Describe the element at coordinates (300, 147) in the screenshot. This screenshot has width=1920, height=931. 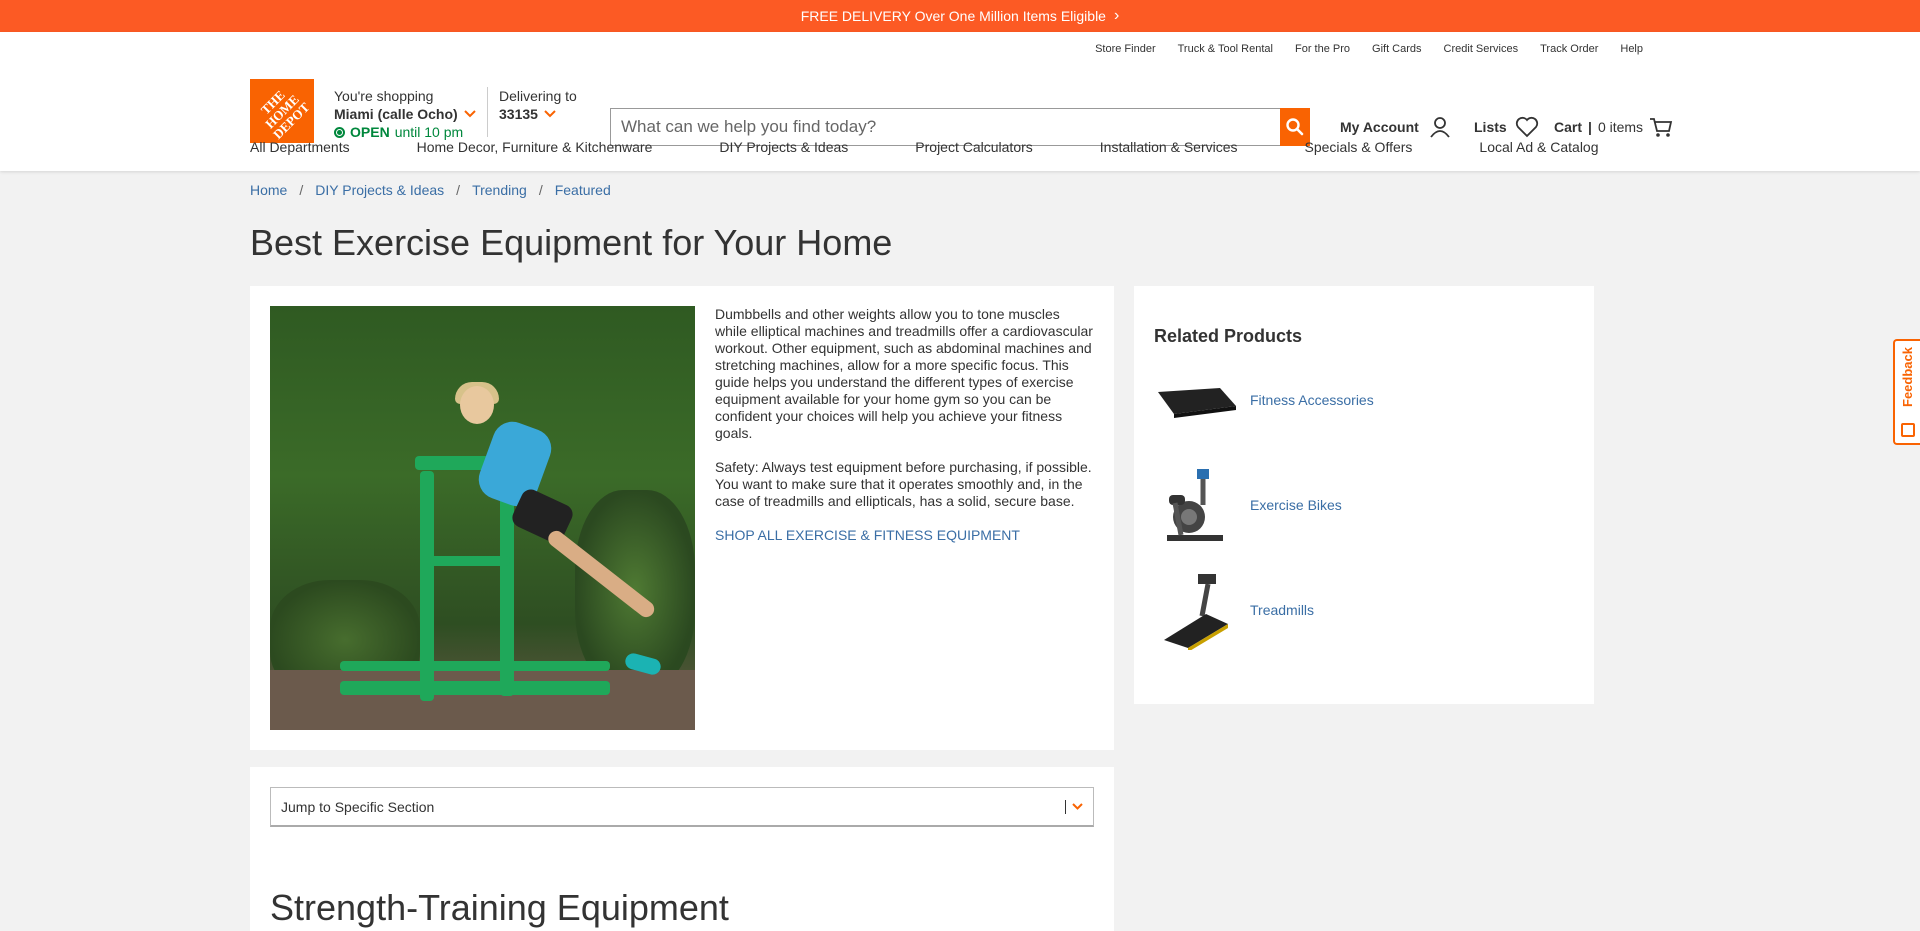
I see `nav-all-departments: All Departments` at that location.